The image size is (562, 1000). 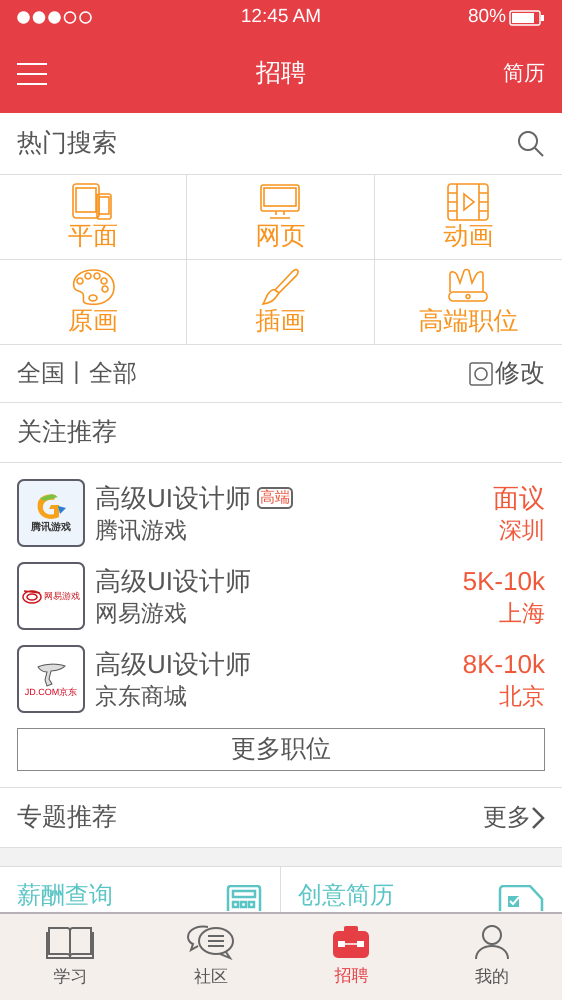 I want to click on salary: 8K-10k, so click(x=503, y=664).